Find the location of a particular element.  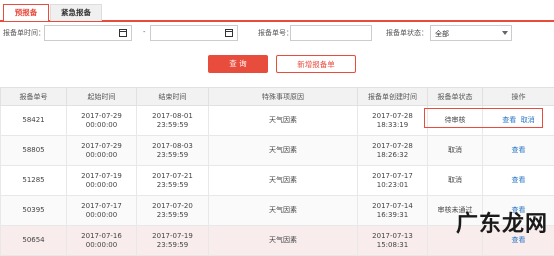

created-time: 2017-07-1710:23:01 is located at coordinates (393, 181).